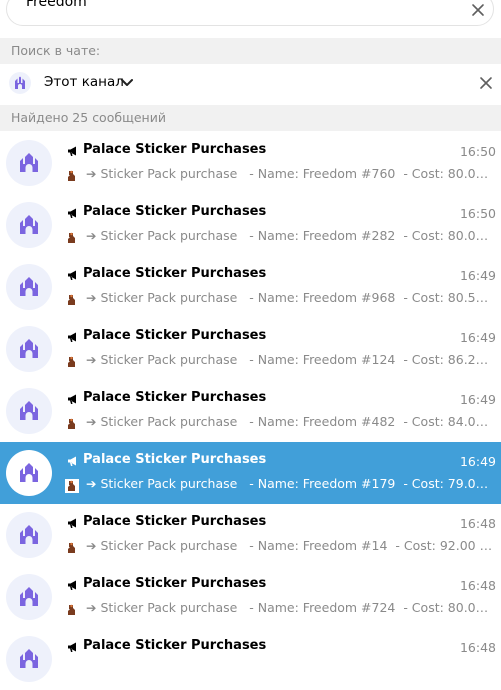  Describe the element at coordinates (250, 13) in the screenshot. I see `search-input: Freedom` at that location.